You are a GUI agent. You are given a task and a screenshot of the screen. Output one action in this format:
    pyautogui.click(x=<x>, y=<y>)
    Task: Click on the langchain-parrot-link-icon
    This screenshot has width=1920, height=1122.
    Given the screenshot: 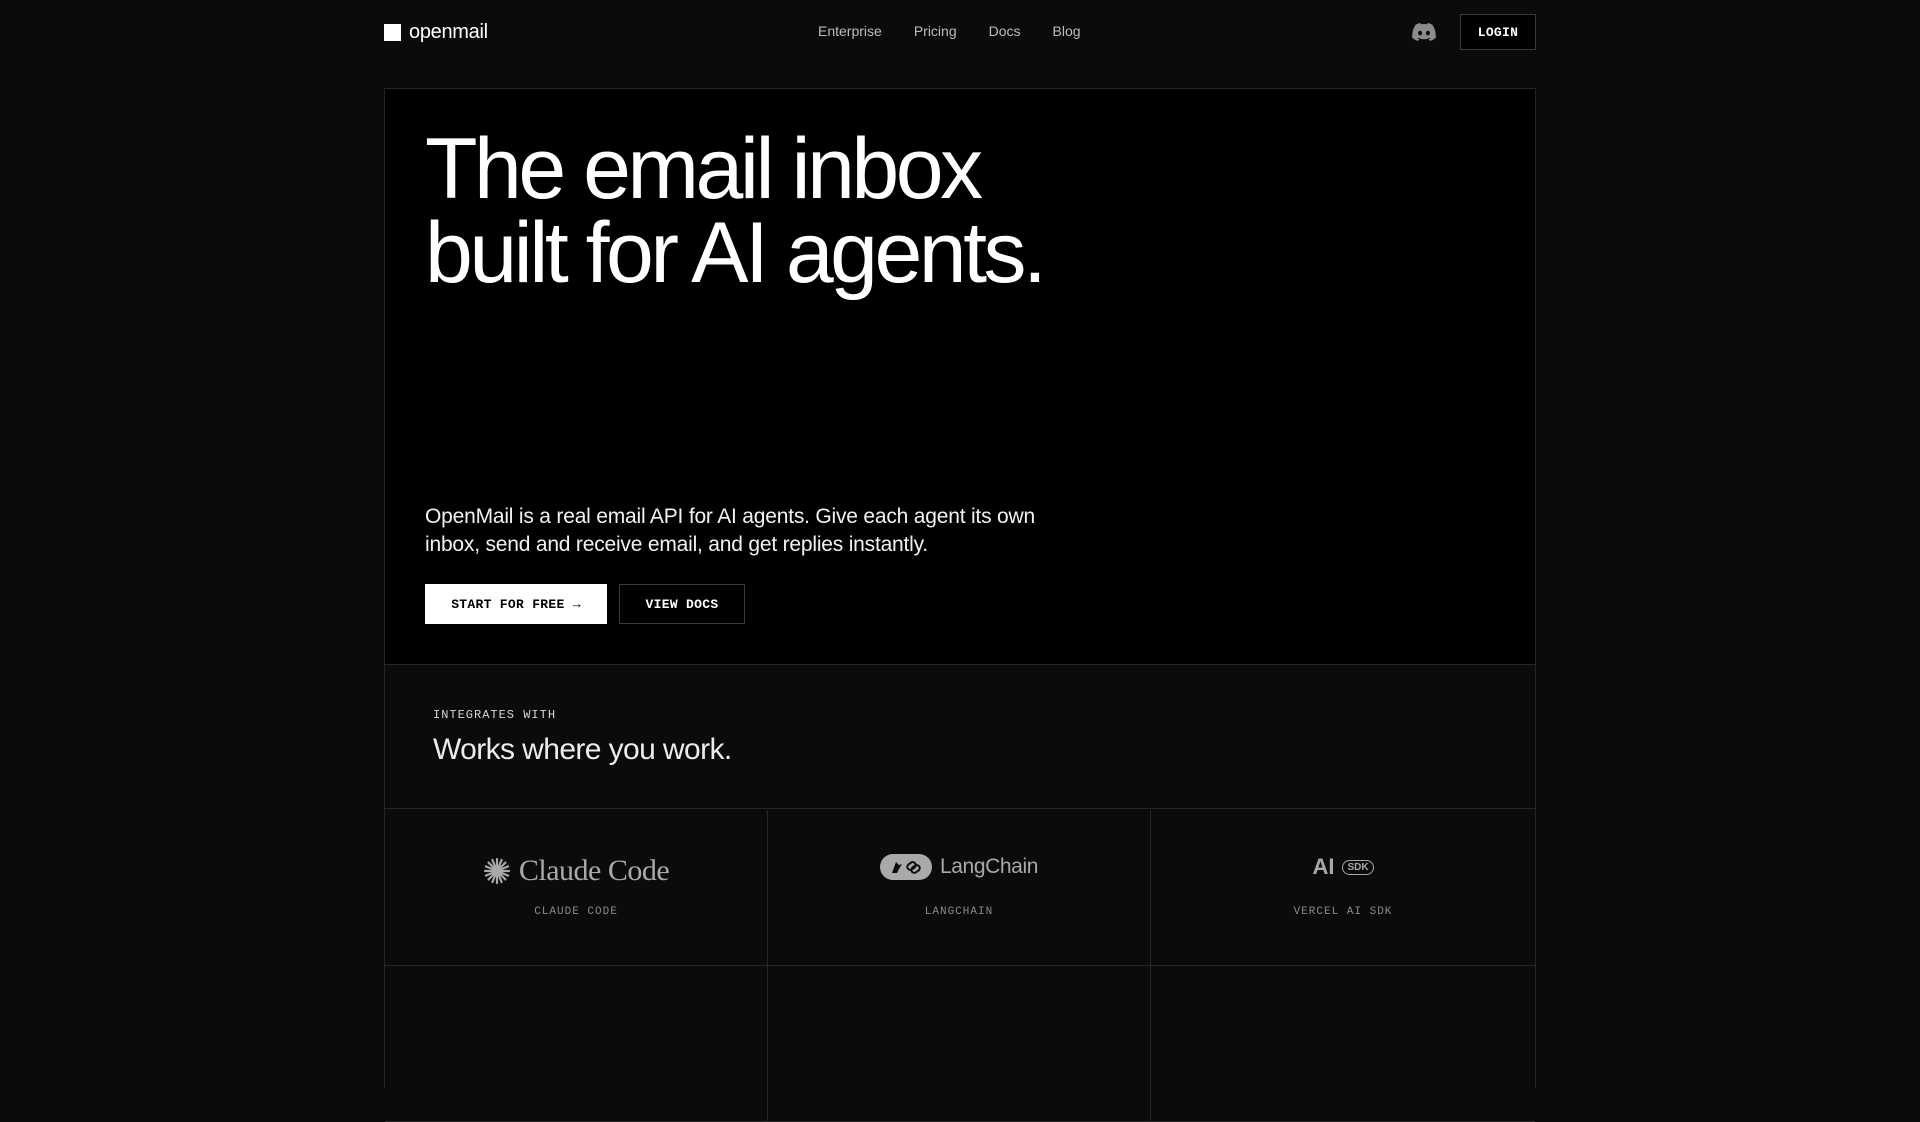 What is the action you would take?
    pyautogui.click(x=906, y=867)
    